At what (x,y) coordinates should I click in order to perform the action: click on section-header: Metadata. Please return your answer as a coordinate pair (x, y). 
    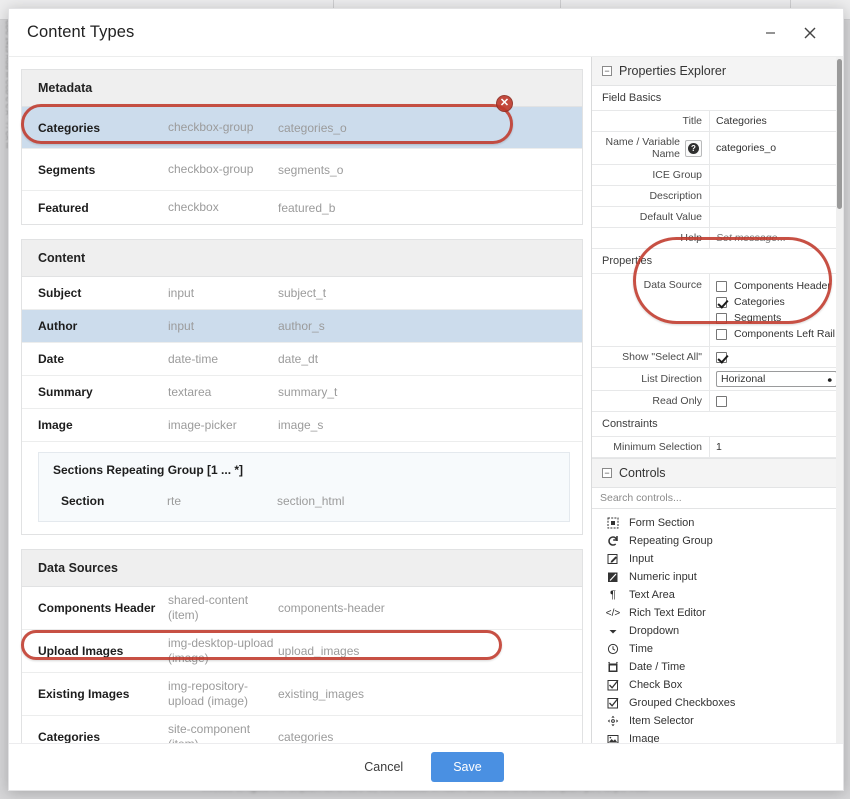
    Looking at the image, I should click on (302, 88).